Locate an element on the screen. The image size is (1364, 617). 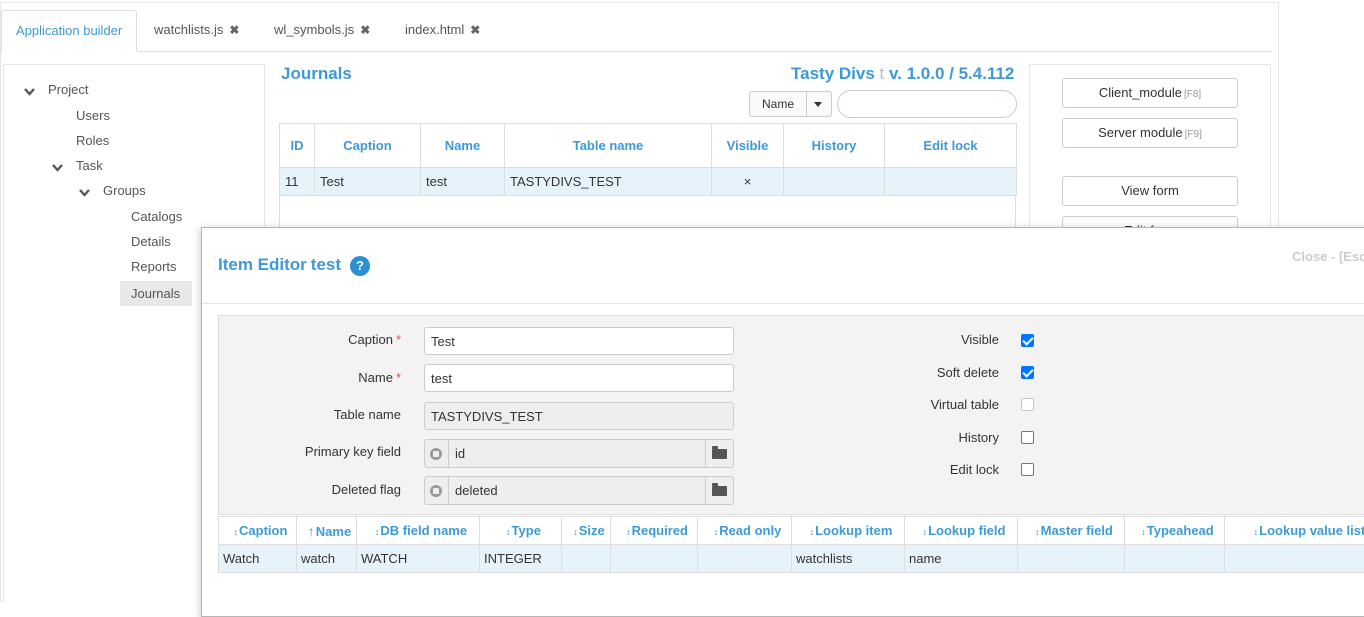
sort-field-dropdown: Name is located at coordinates (790, 104).